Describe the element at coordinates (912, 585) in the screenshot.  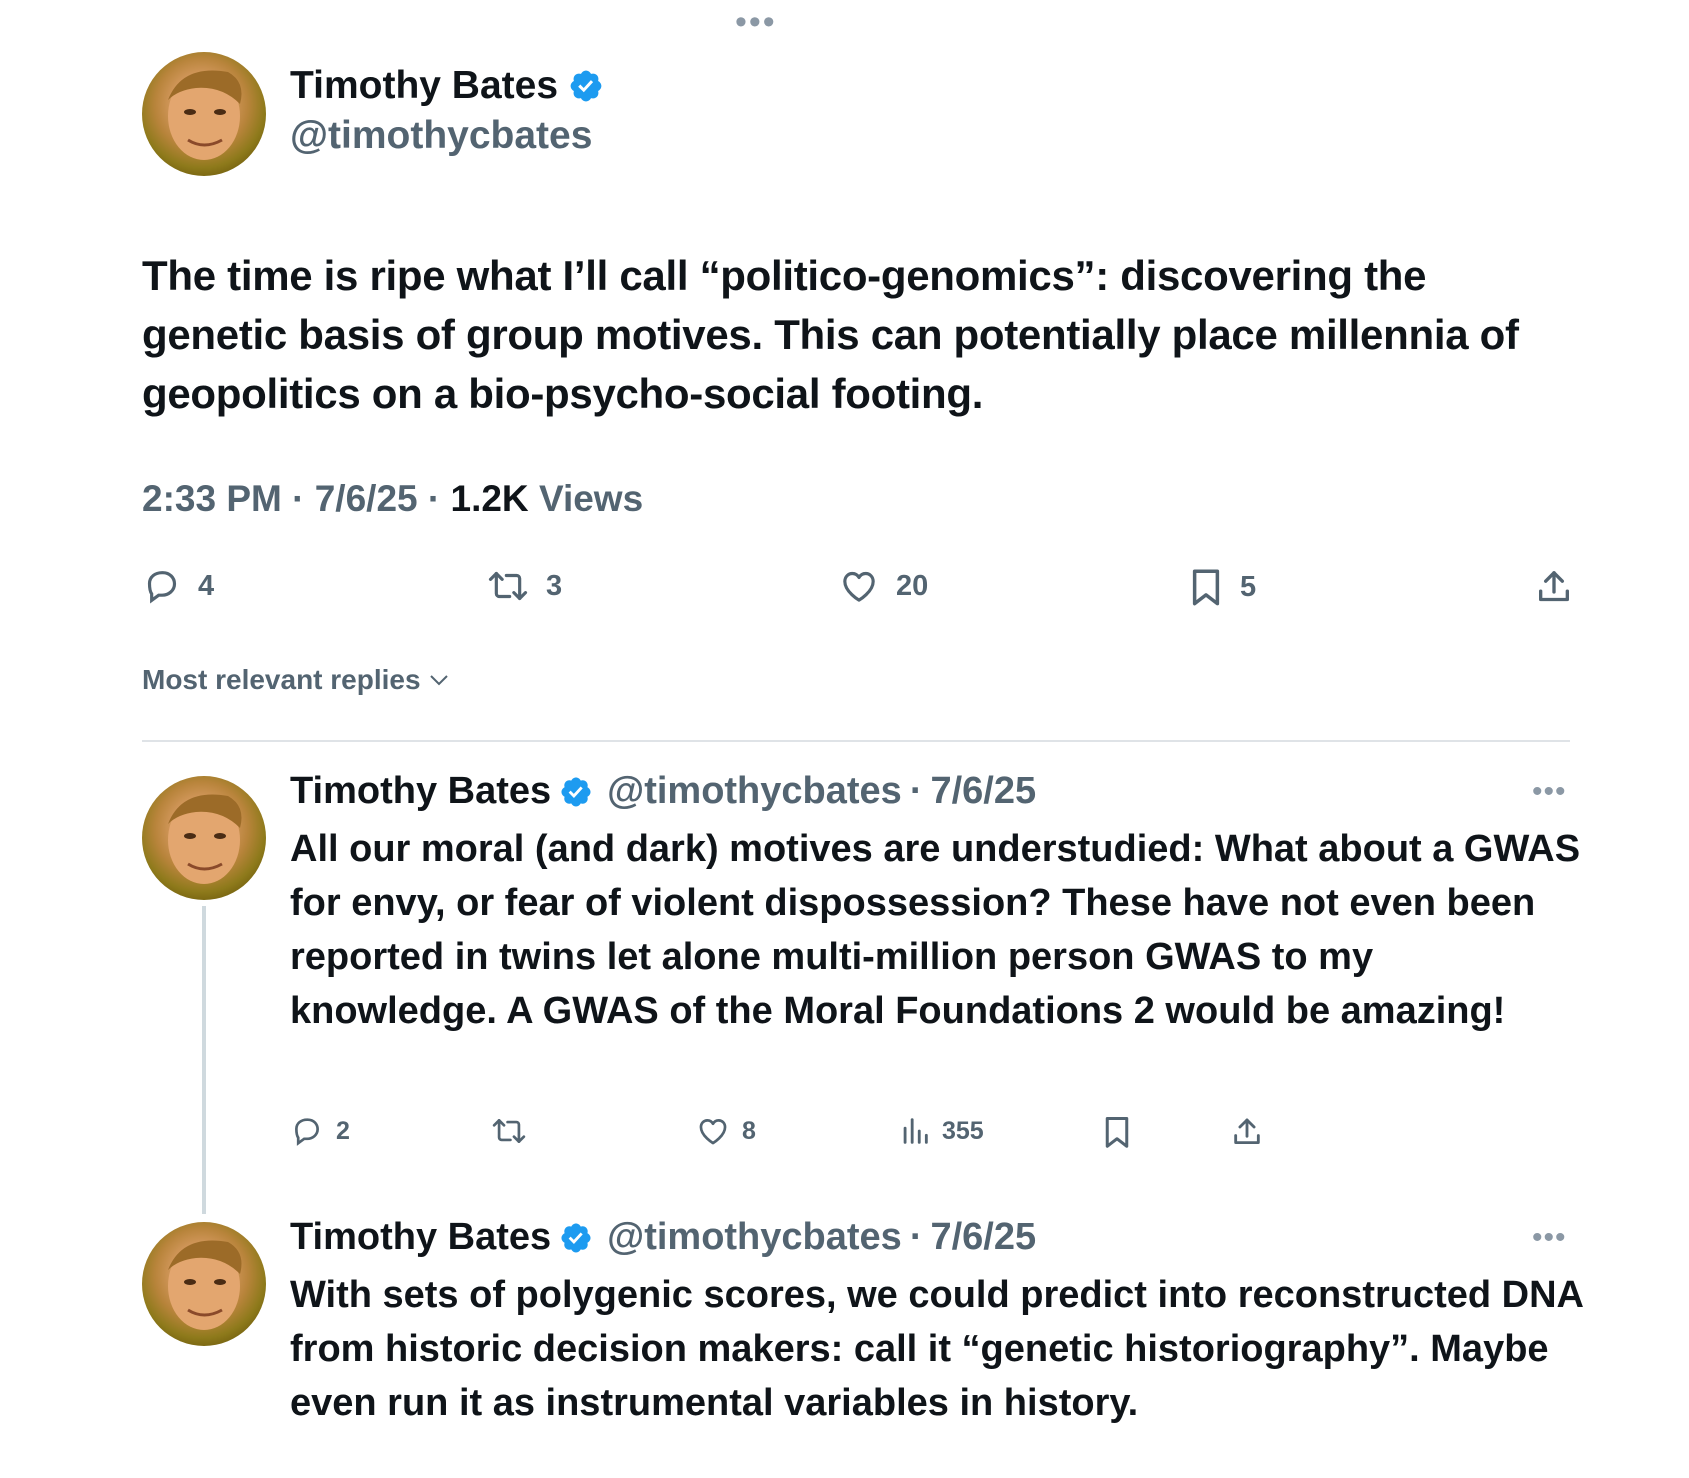
I see `like-count: 20` at that location.